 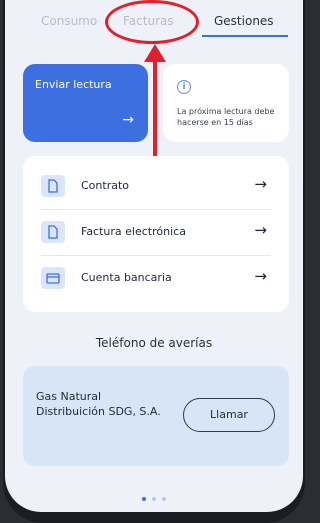 I want to click on card-icon, so click(x=53, y=278).